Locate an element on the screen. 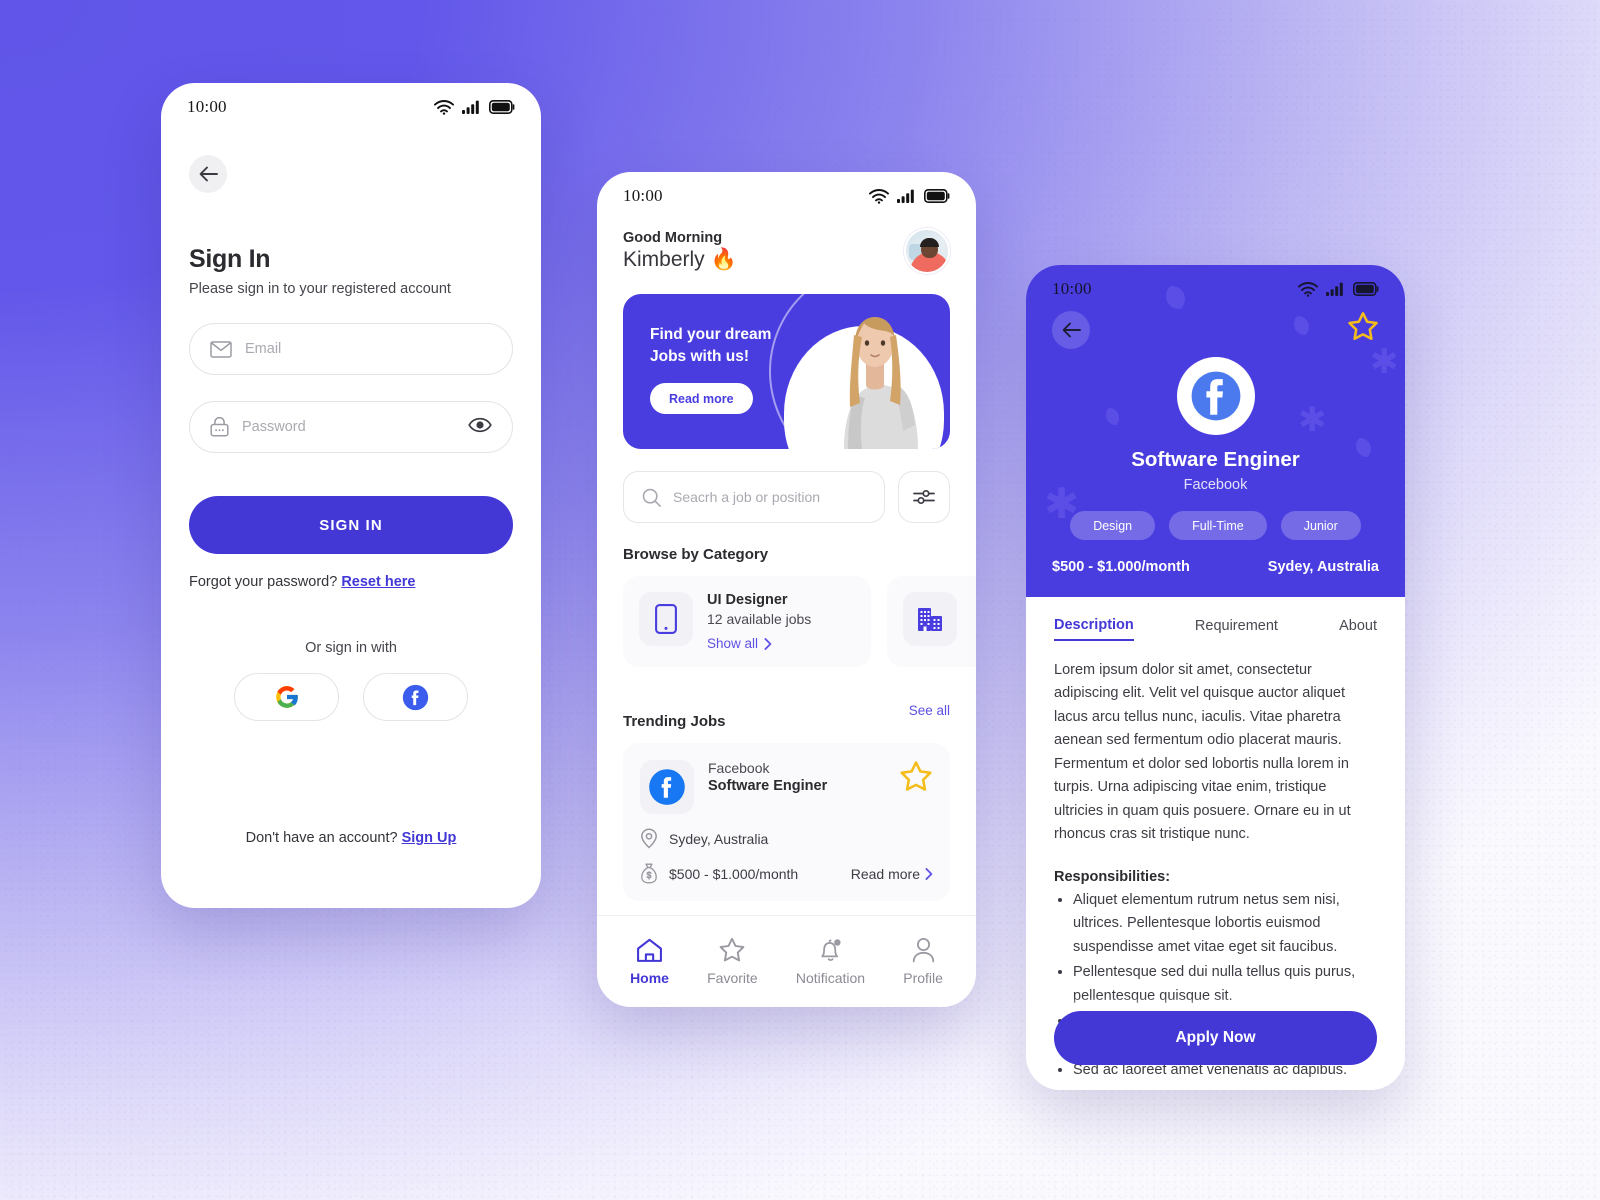 This screenshot has height=1200, width=1600. google-signin-button is located at coordinates (286, 697).